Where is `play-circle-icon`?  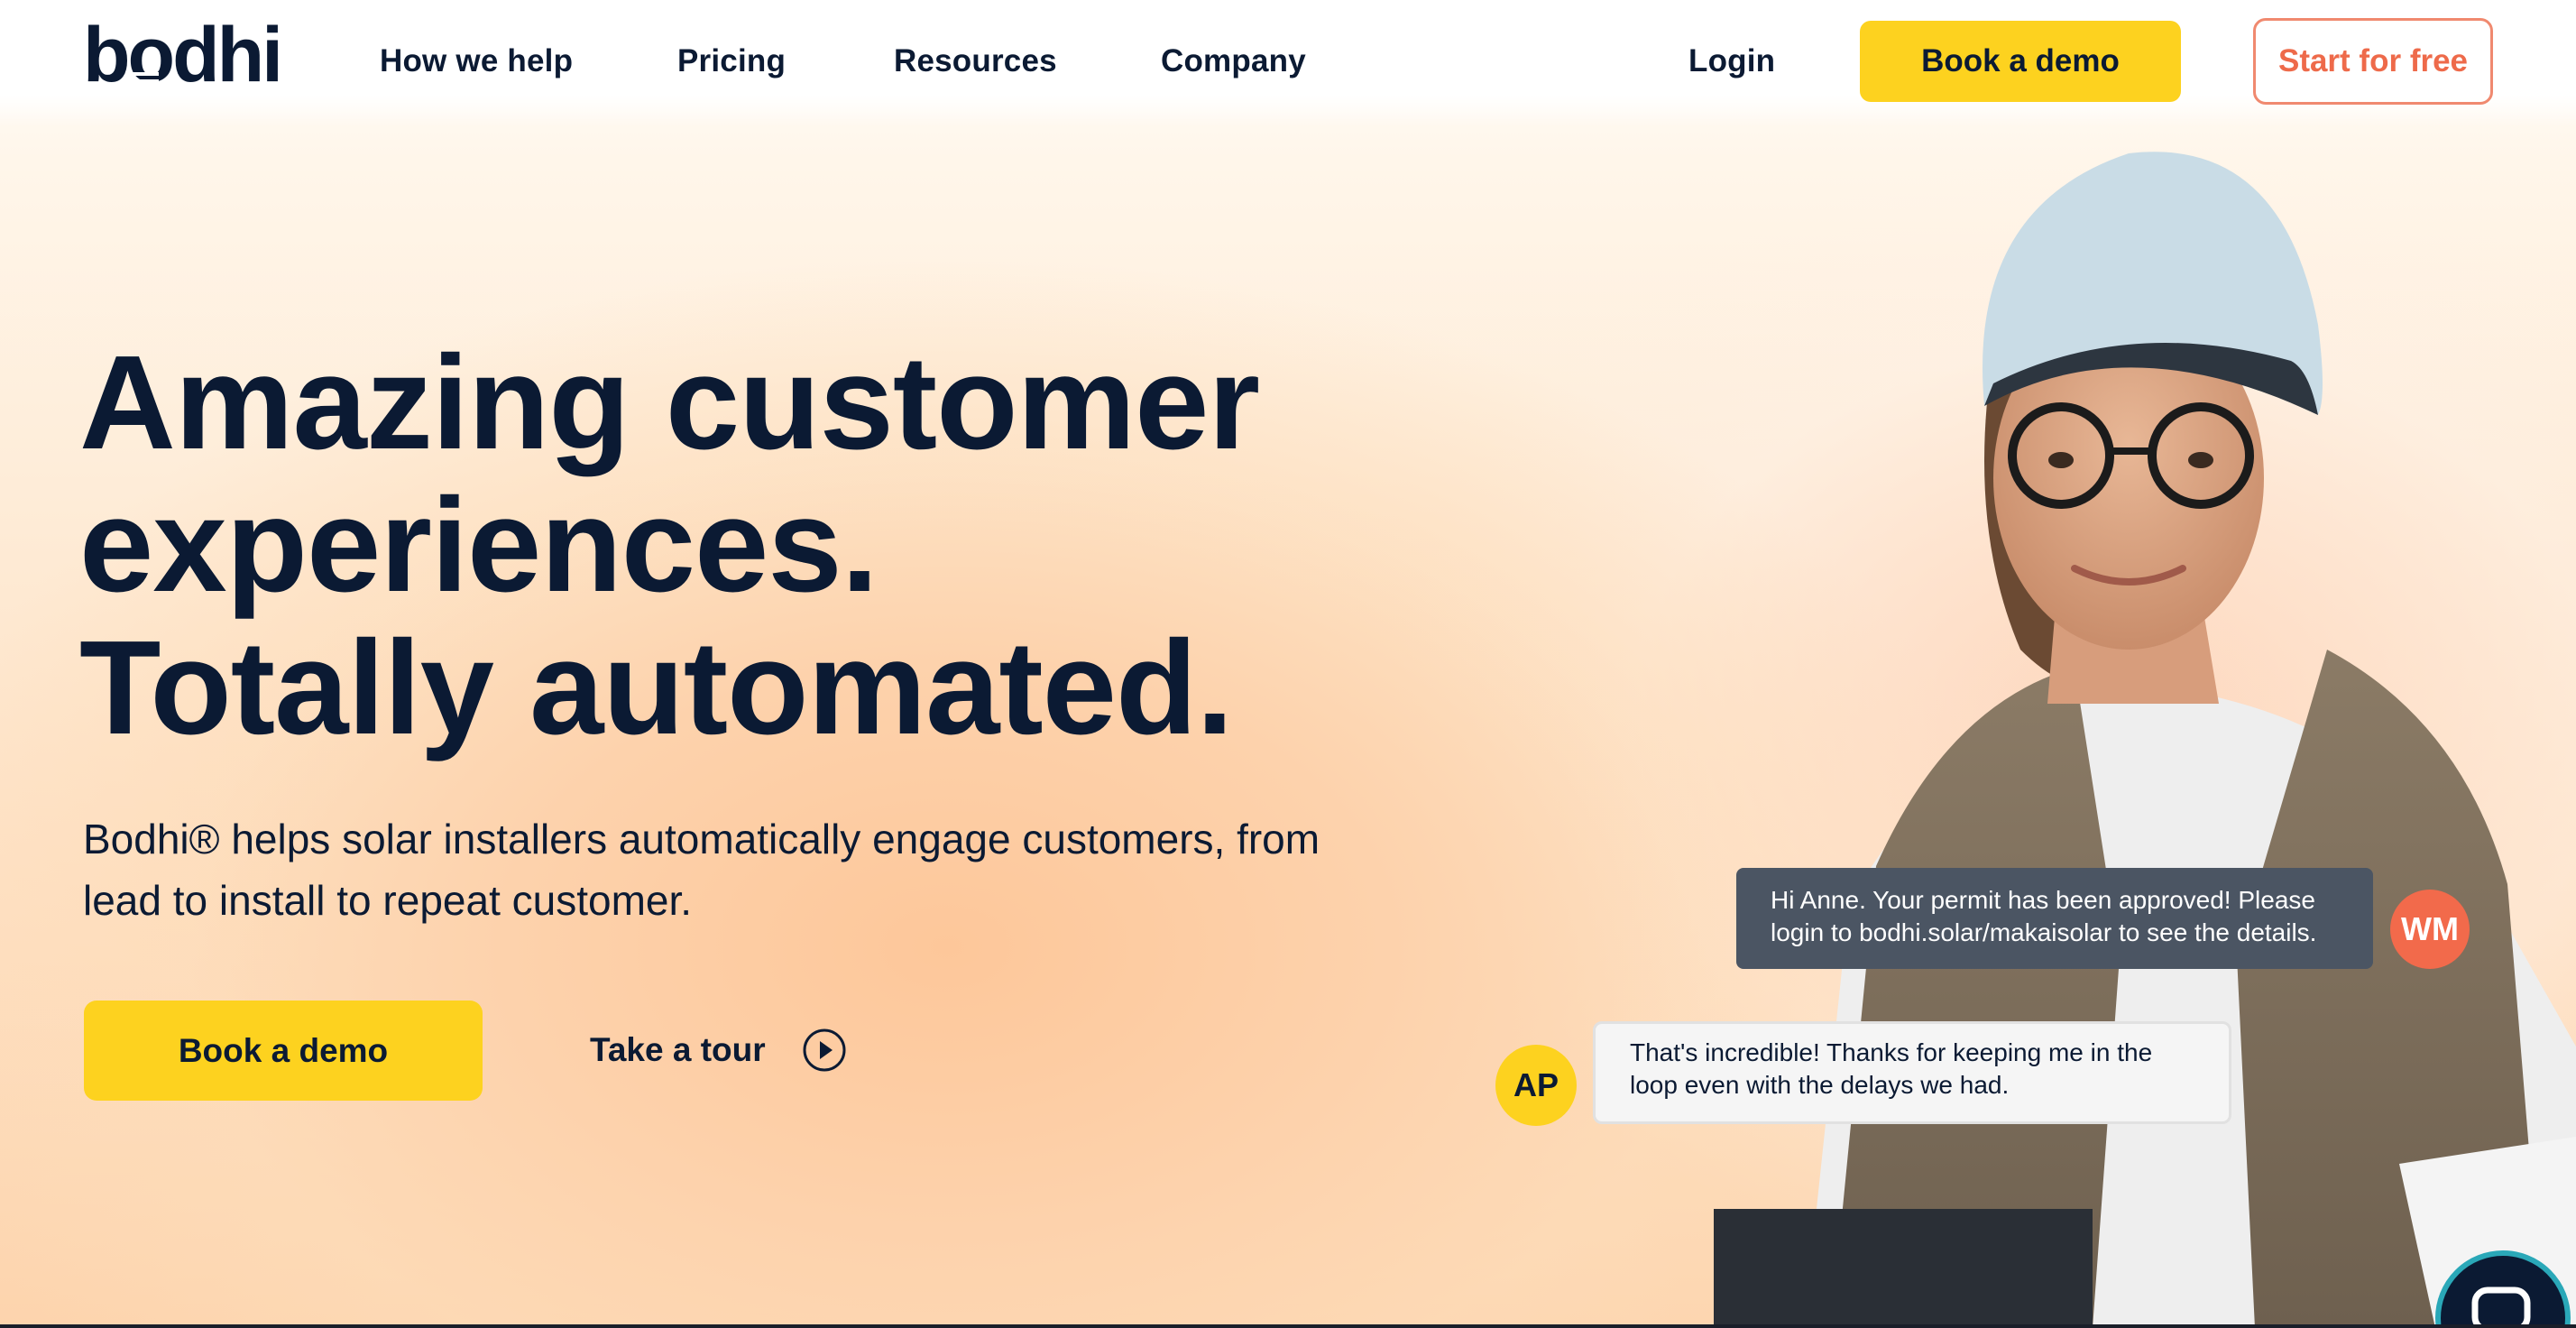
play-circle-icon is located at coordinates (825, 1050).